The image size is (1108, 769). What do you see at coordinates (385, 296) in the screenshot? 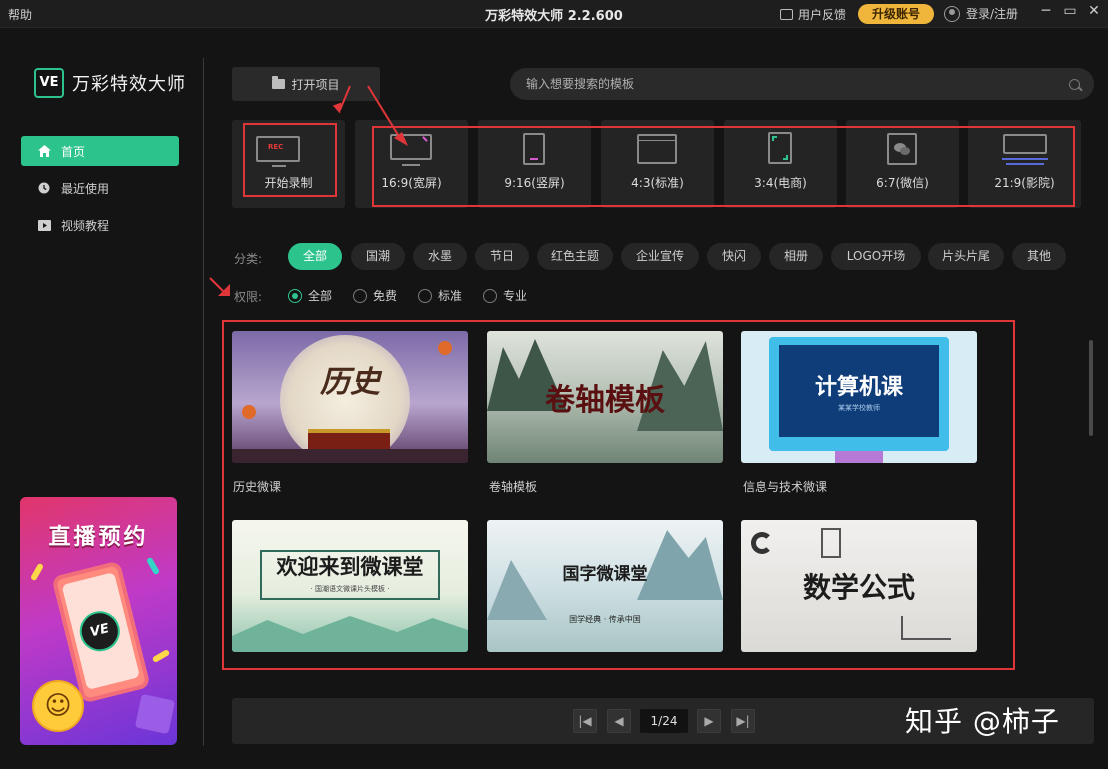
I see `radio-label: 免费` at bounding box center [385, 296].